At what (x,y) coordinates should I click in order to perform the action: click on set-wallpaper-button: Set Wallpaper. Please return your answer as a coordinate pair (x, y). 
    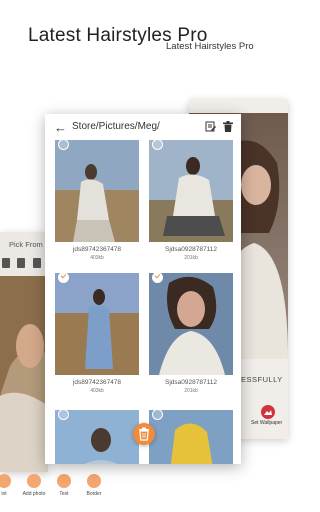
    Looking at the image, I should click on (266, 423).